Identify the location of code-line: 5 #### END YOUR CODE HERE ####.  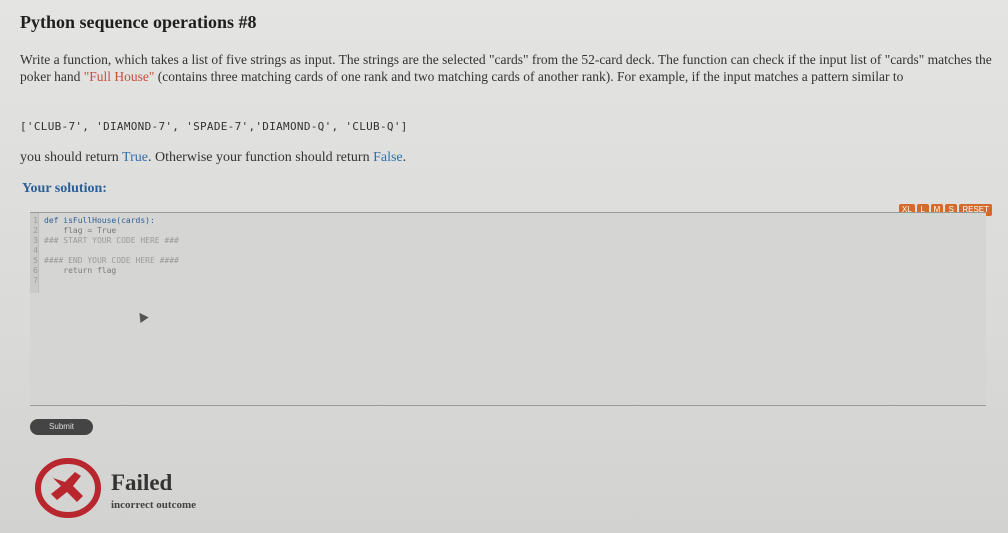
(104, 261).